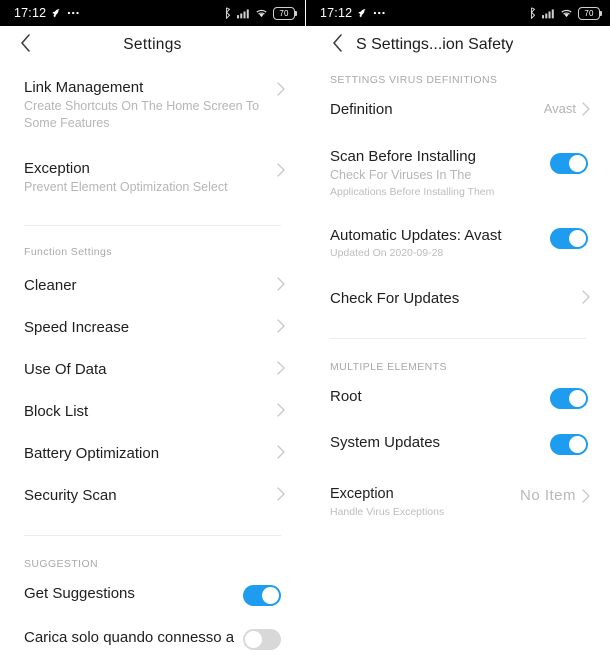  Describe the element at coordinates (84, 87) in the screenshot. I see `row-title: Link Management` at that location.